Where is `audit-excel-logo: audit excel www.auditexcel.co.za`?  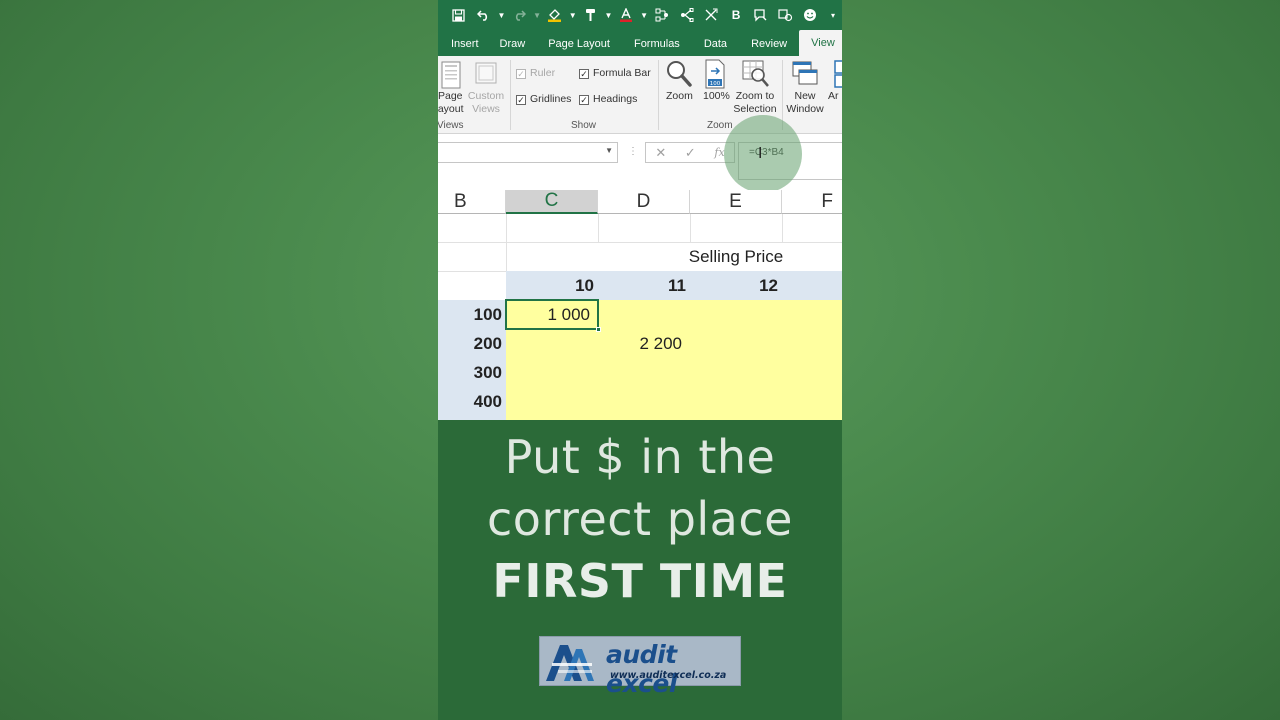
audit-excel-logo: audit excel www.auditexcel.co.za is located at coordinates (640, 667).